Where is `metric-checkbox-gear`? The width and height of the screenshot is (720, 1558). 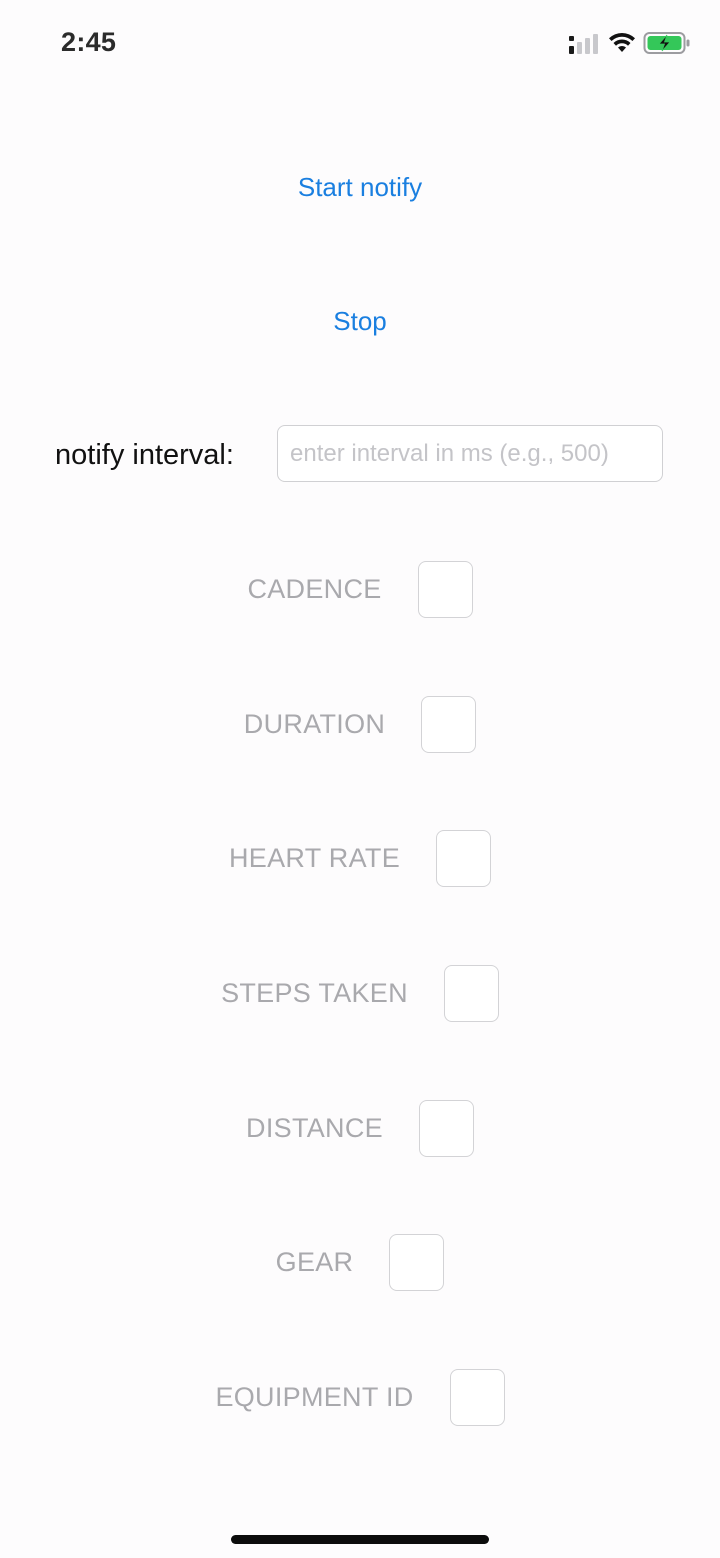 metric-checkbox-gear is located at coordinates (417, 1262).